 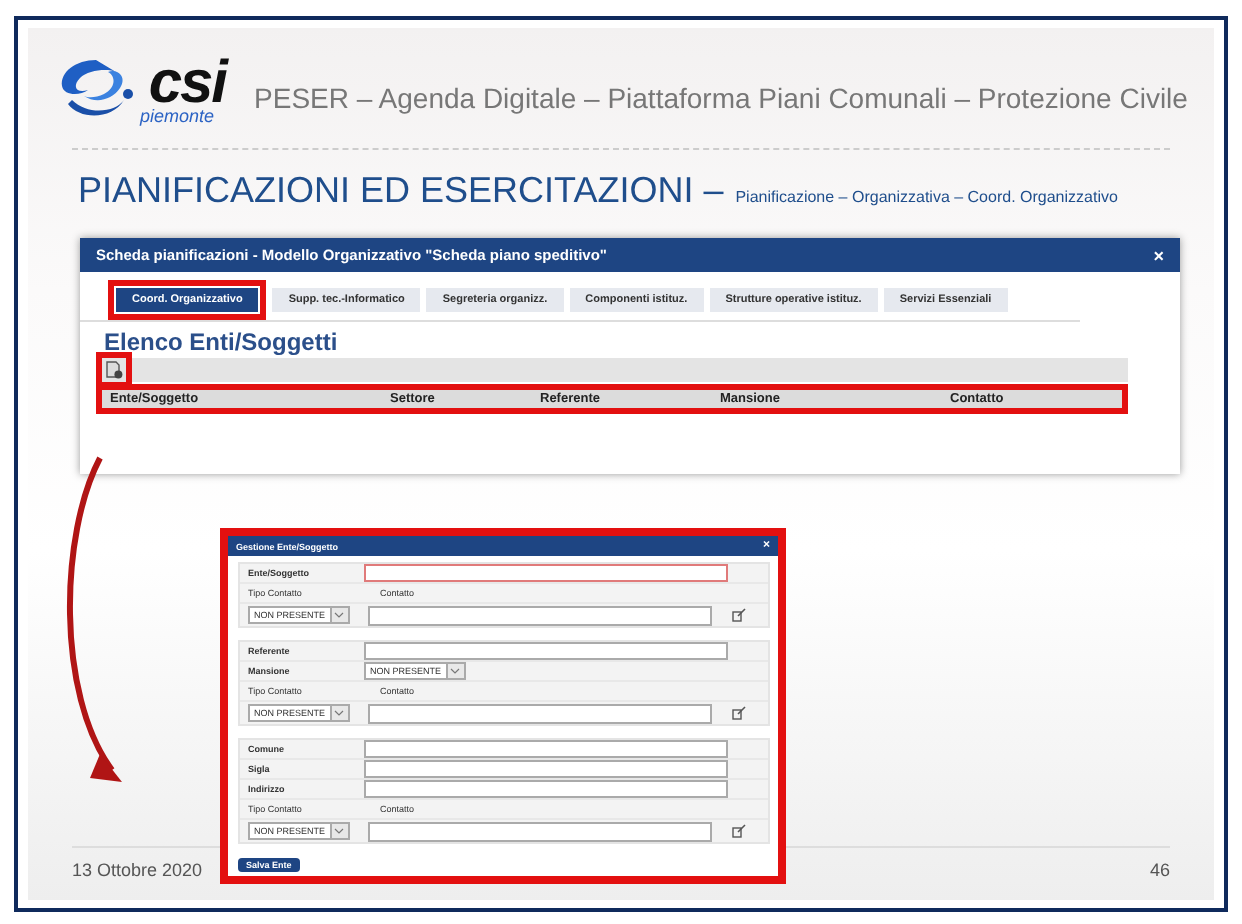 What do you see at coordinates (401, 191) in the screenshot?
I see `section-heading: PIANIFICAZIONI ED ESERCITAZIONI –` at bounding box center [401, 191].